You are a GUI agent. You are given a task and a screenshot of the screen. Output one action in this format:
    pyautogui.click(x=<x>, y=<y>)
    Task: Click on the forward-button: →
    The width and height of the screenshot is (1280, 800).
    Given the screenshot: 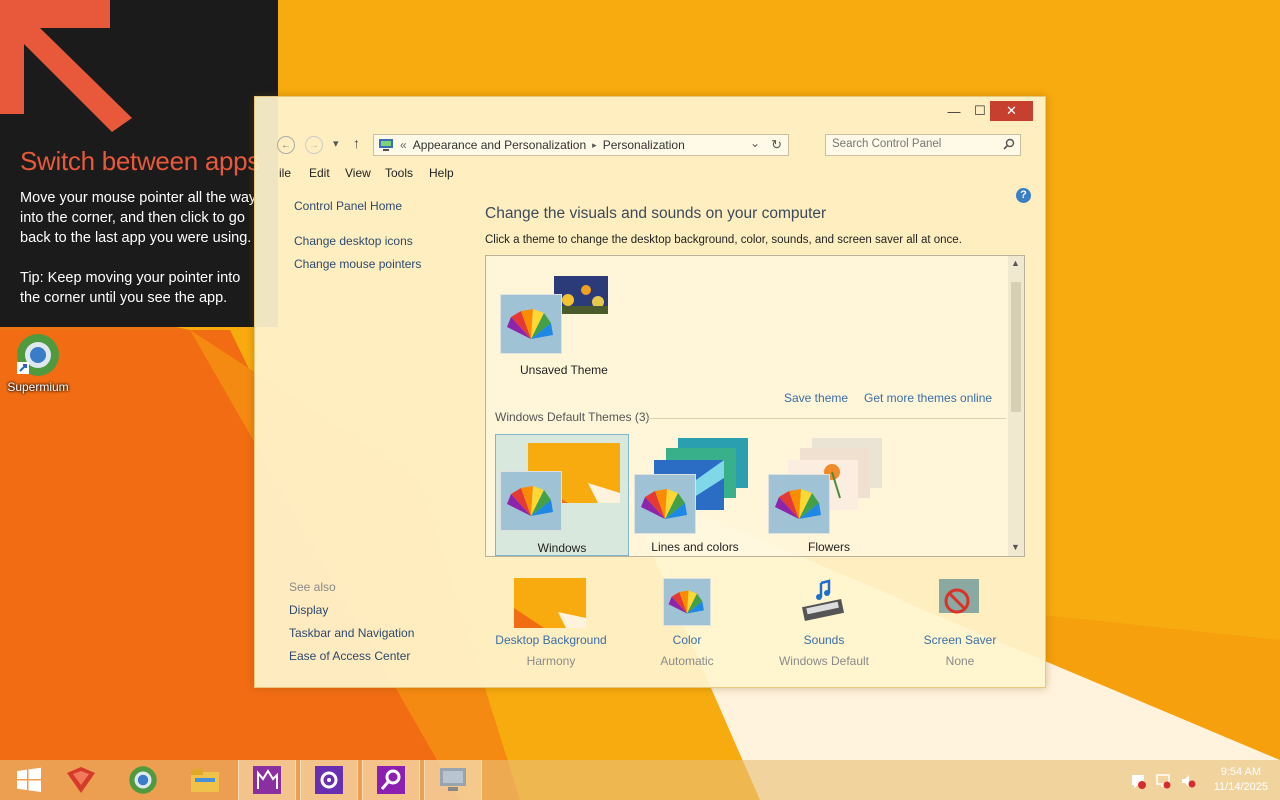 What is the action you would take?
    pyautogui.click(x=314, y=145)
    